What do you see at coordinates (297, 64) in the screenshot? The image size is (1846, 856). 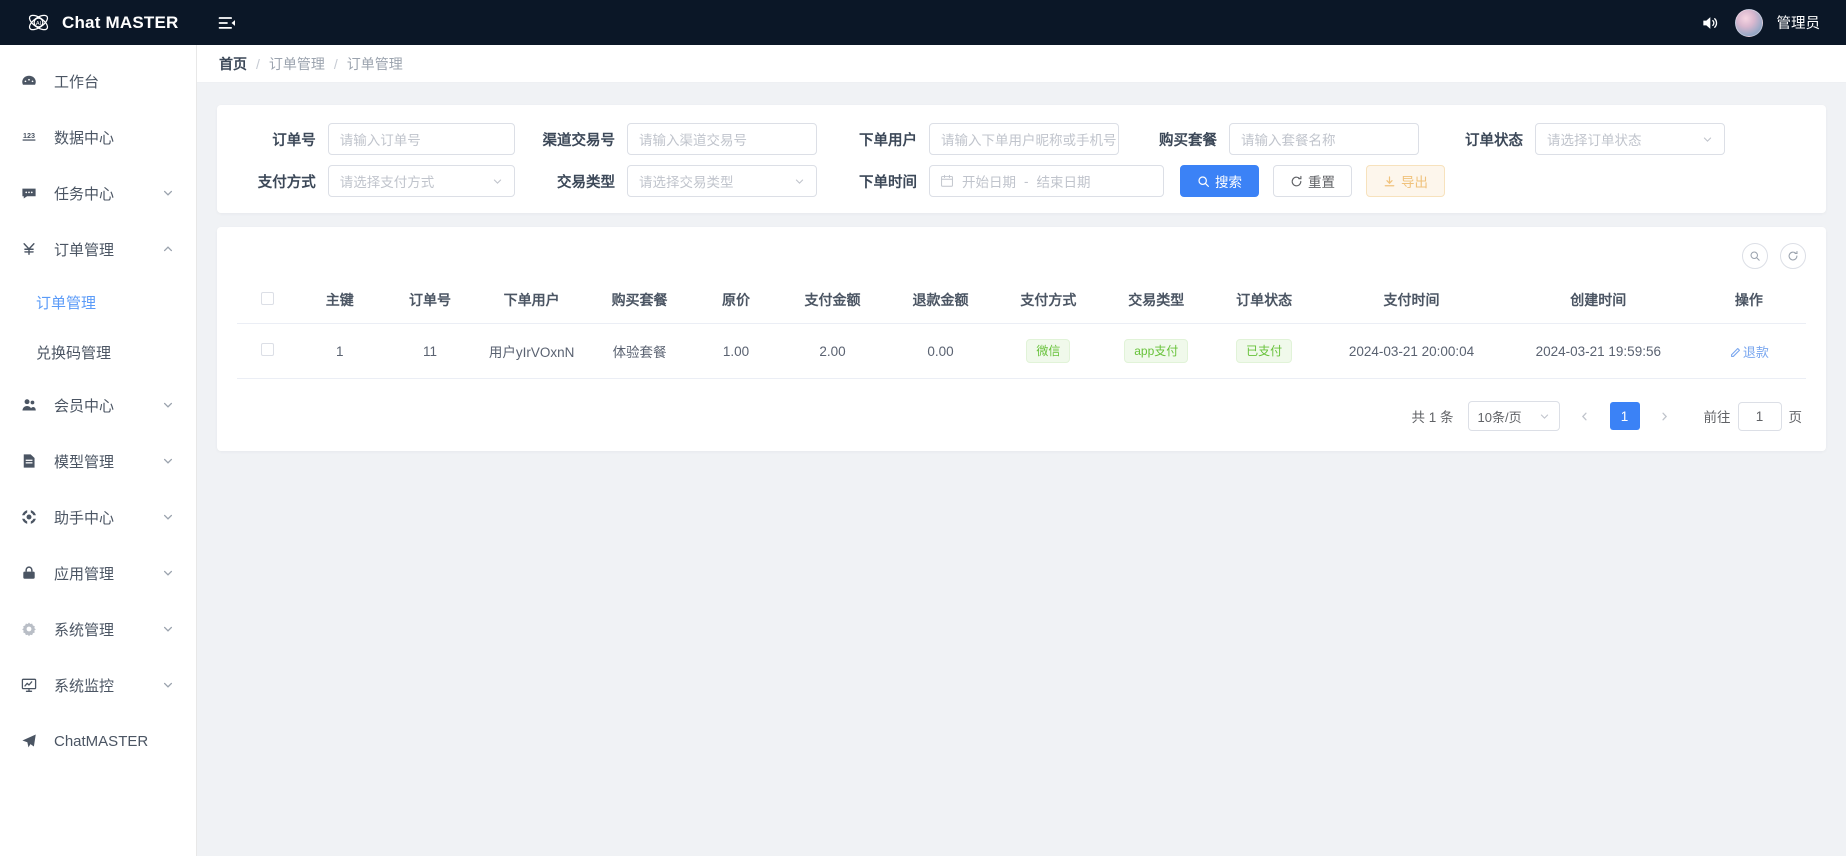 I see `breadcrumb-level1: 订单管理` at bounding box center [297, 64].